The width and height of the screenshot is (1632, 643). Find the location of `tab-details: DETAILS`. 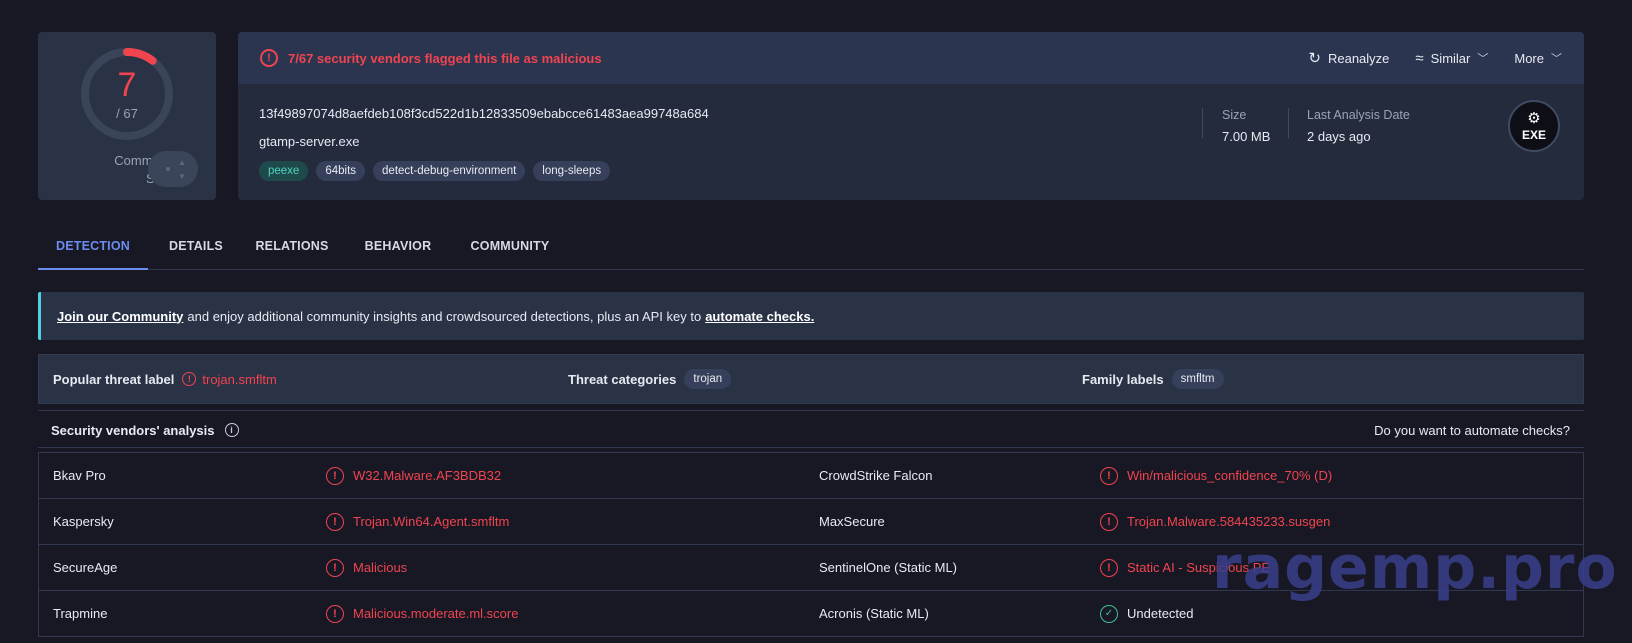

tab-details: DETAILS is located at coordinates (196, 246).